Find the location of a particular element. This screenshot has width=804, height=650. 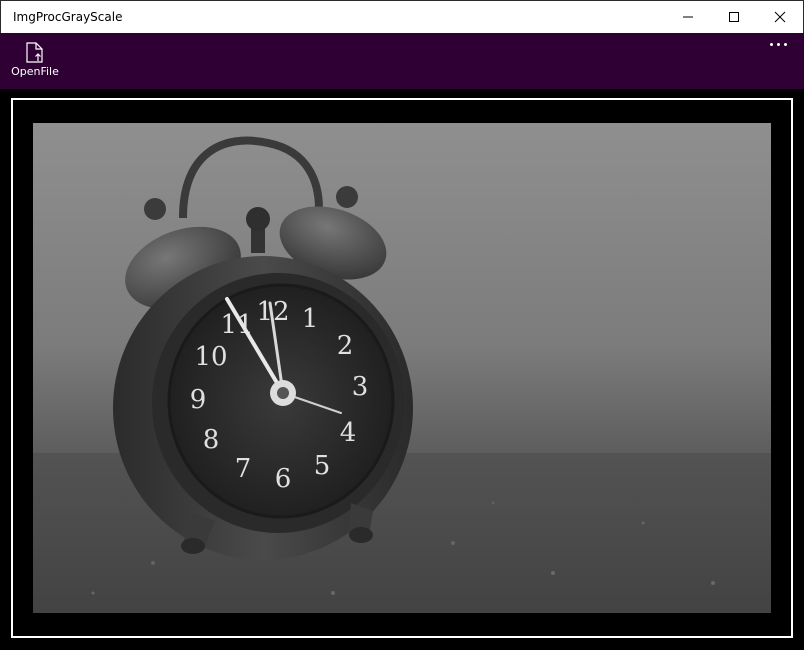

window-title: ImgProcGrayScale is located at coordinates (68, 17).